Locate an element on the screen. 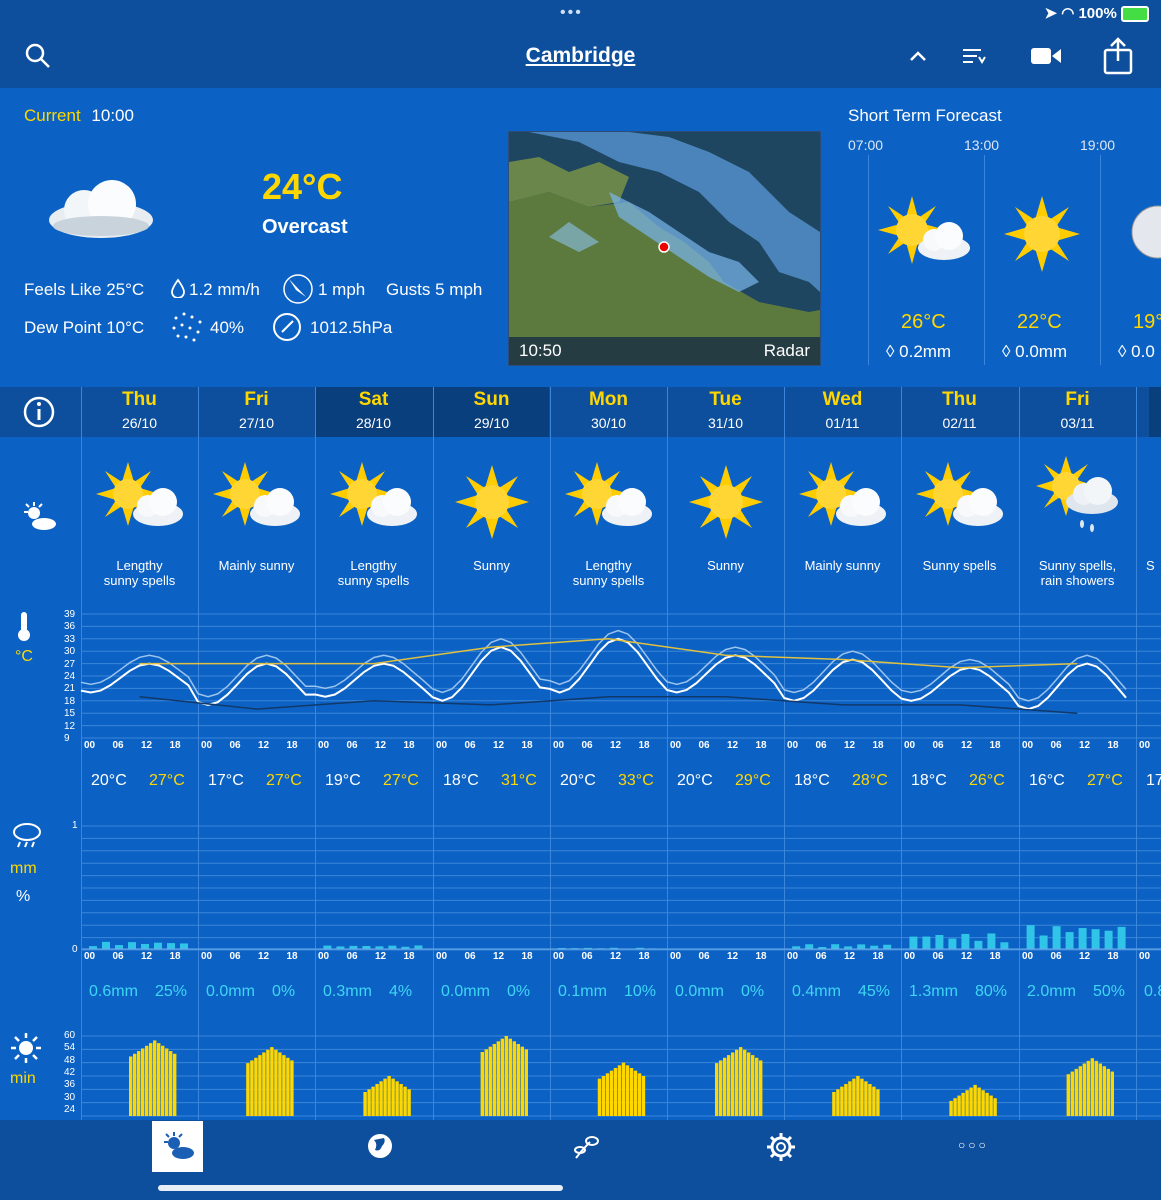 The width and height of the screenshot is (1161, 1200). temperature-line is located at coordinates (603, 674).